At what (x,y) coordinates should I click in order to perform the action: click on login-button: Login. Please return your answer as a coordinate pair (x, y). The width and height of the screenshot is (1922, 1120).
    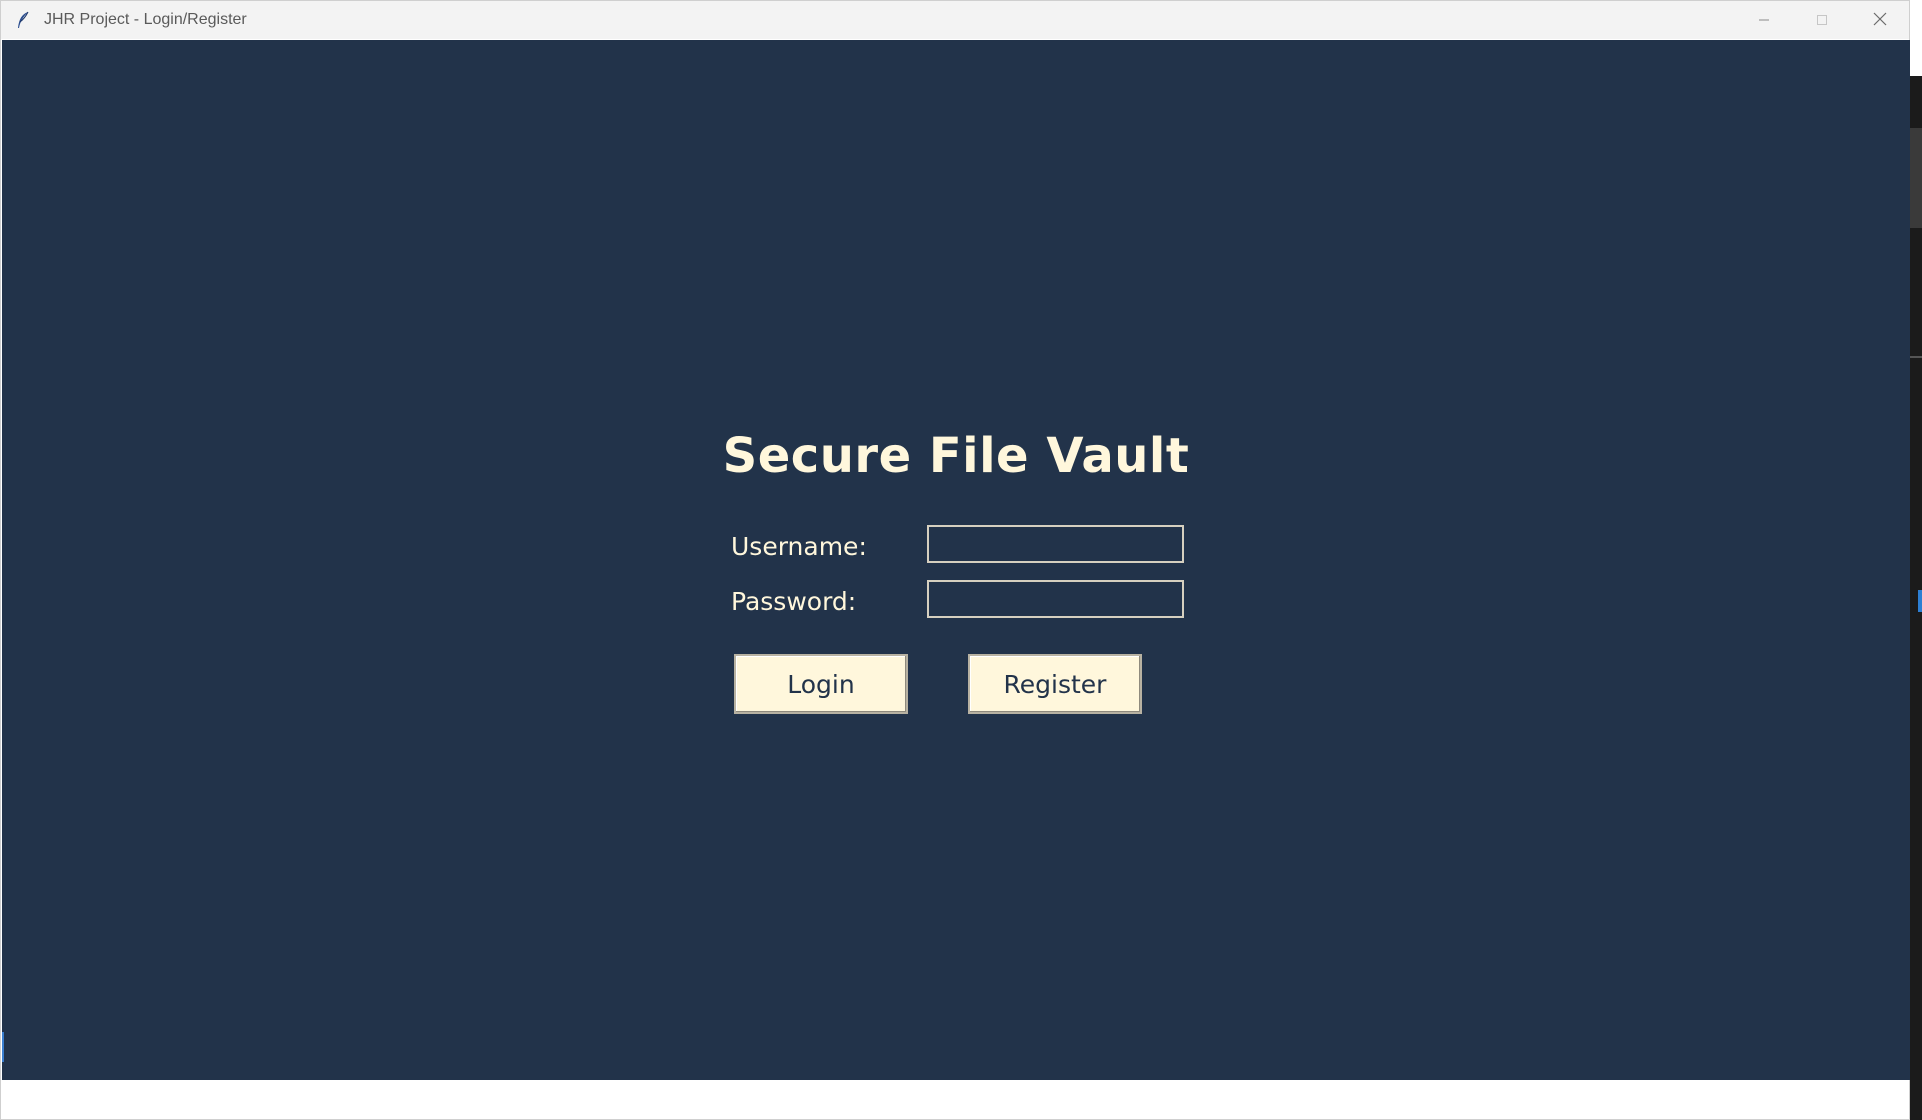
    Looking at the image, I should click on (821, 684).